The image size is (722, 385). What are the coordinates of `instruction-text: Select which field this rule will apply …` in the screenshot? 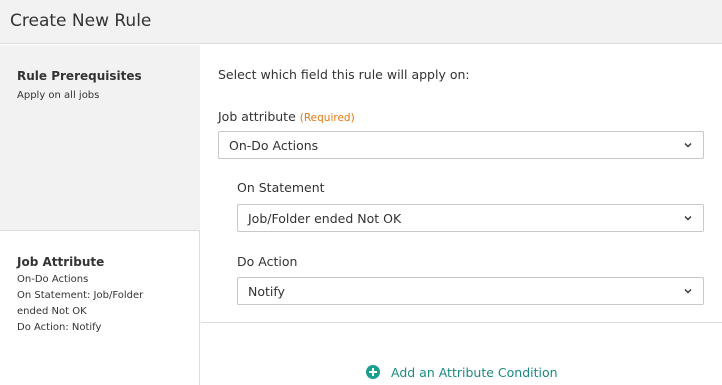 It's located at (344, 74).